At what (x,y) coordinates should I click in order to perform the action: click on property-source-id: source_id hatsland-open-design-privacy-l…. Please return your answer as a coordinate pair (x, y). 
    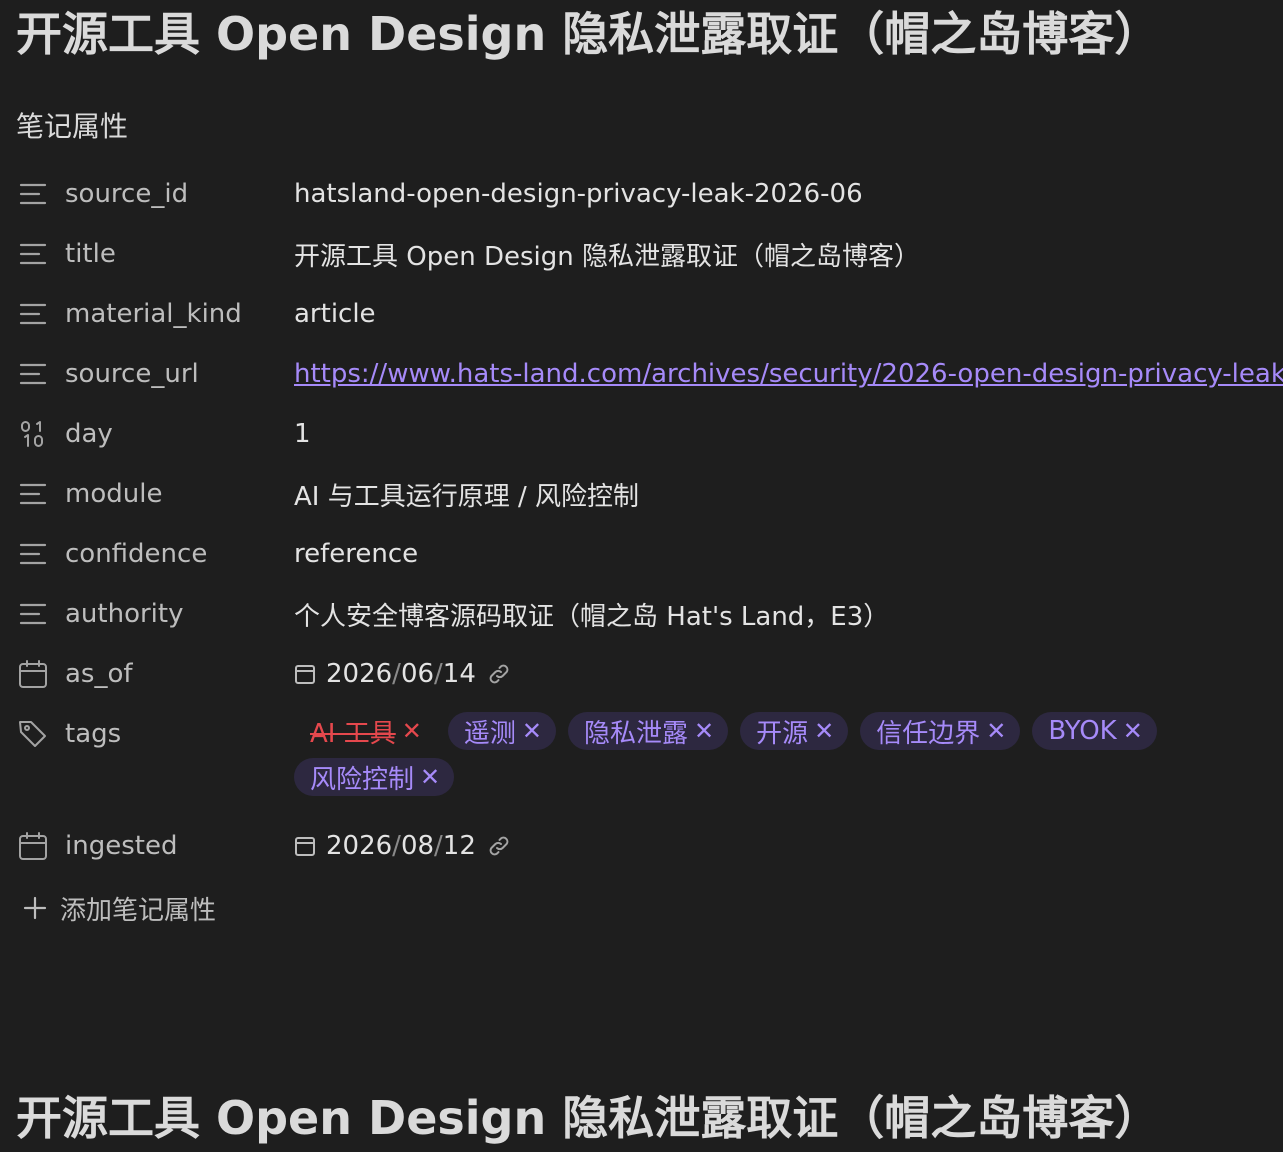
    Looking at the image, I should click on (649, 194).